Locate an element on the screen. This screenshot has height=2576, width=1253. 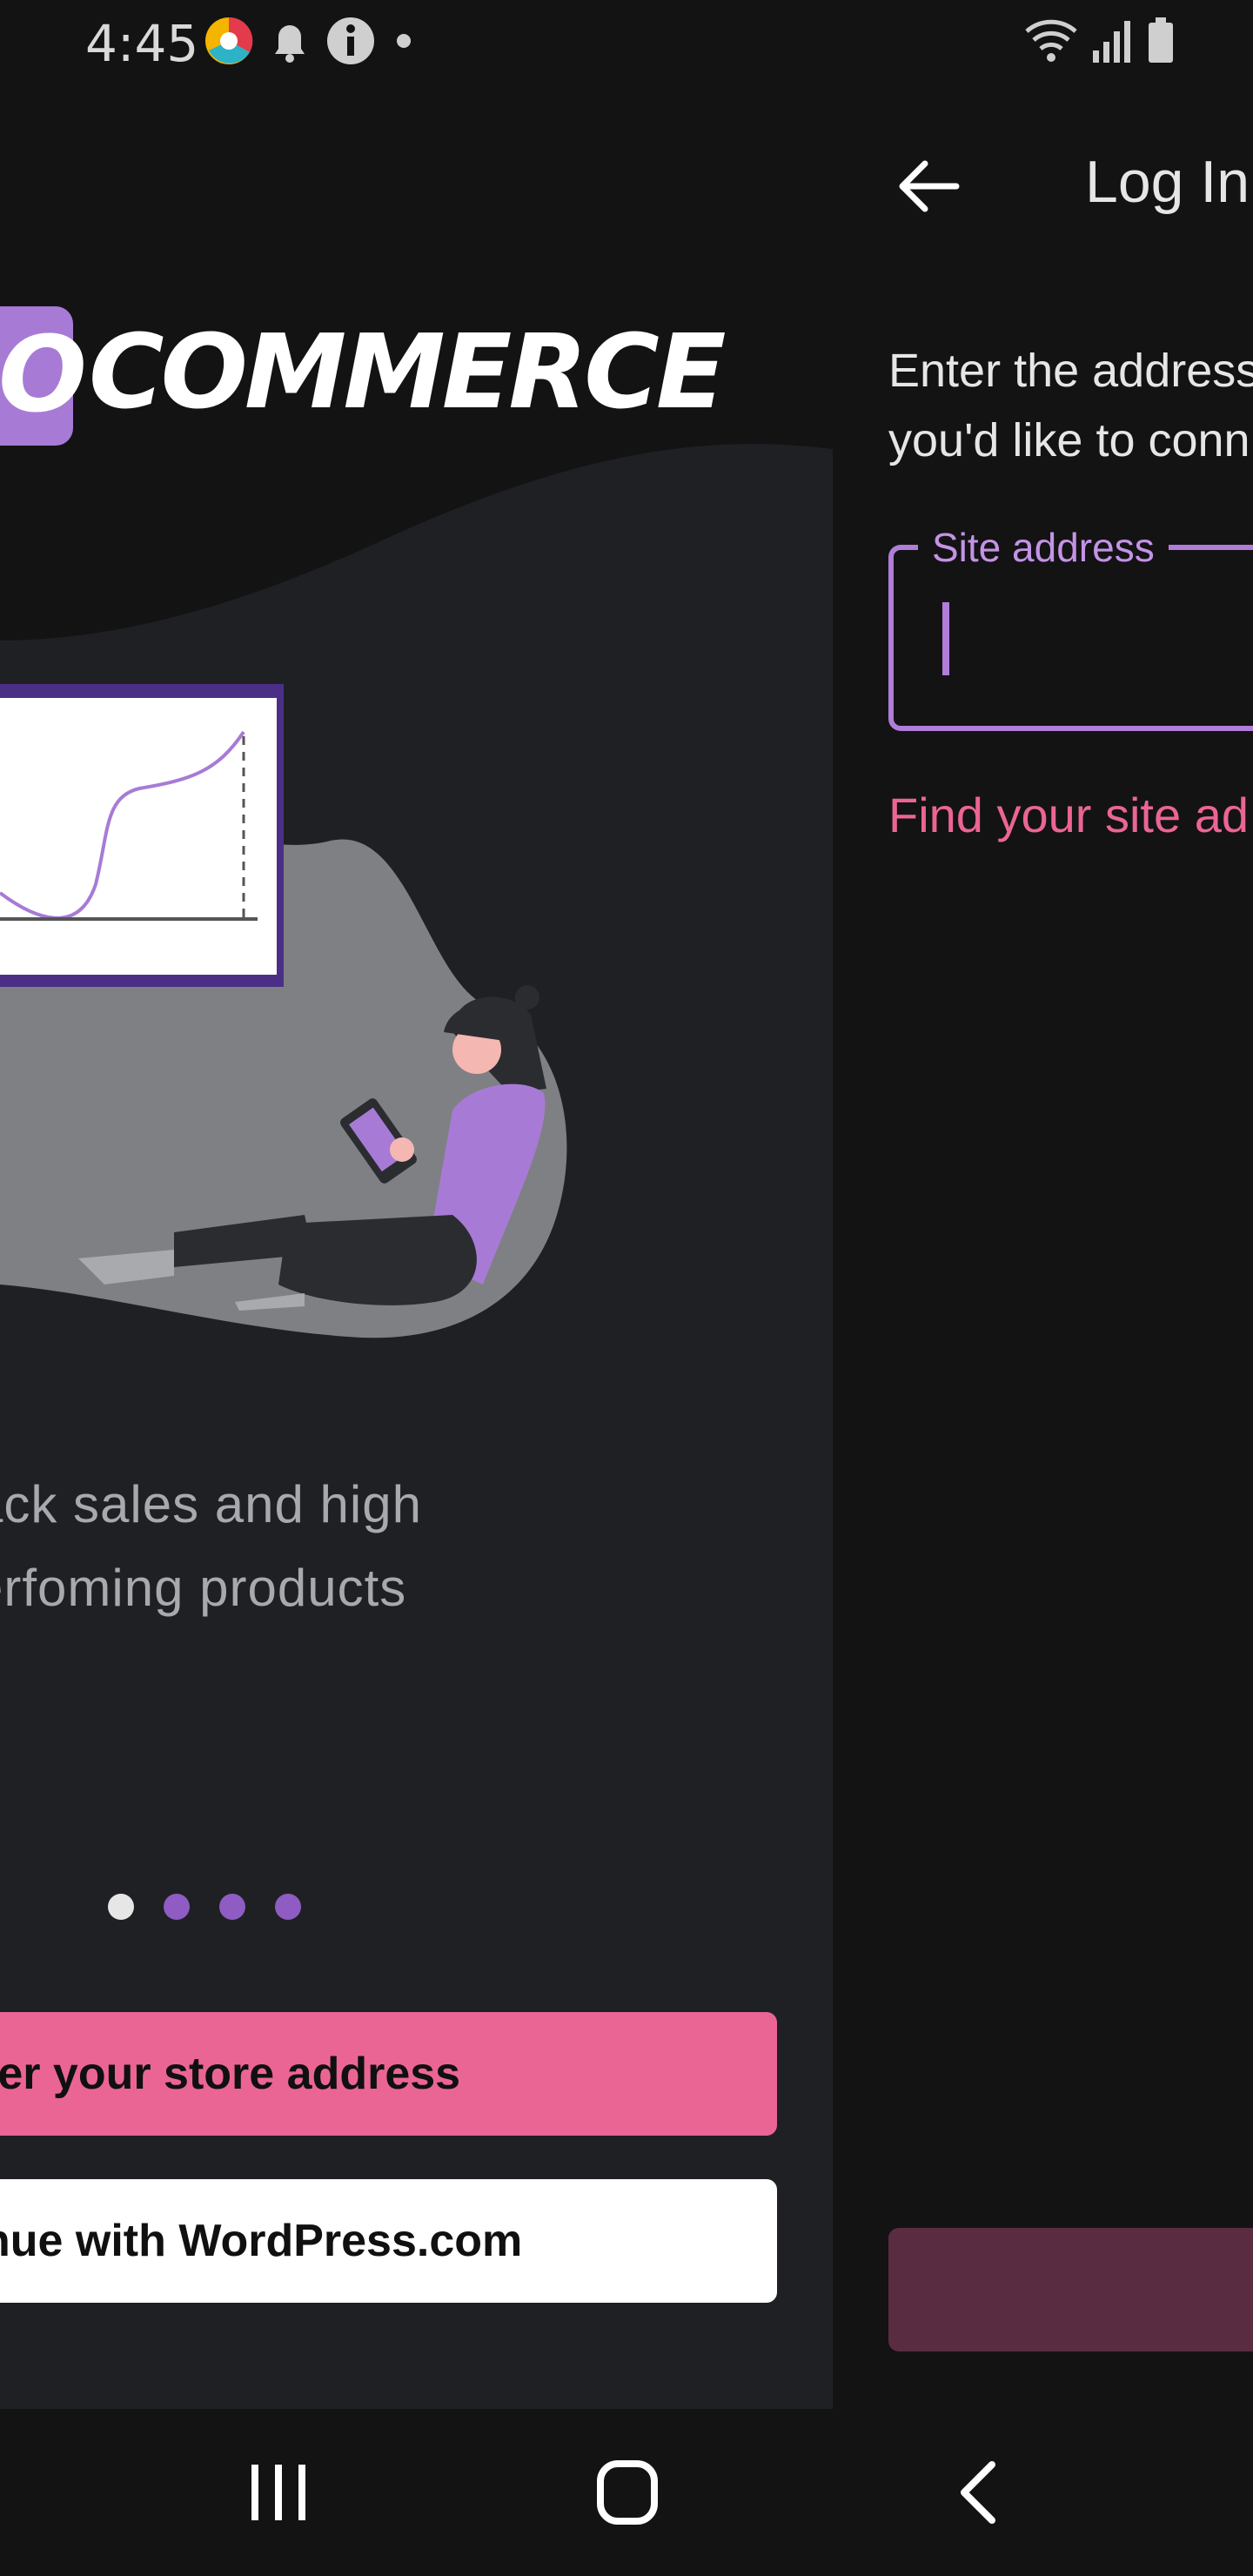
enter-store-address-button: ter your store address is located at coordinates (388, 2074).